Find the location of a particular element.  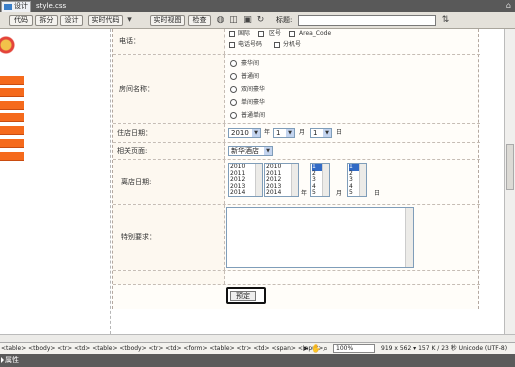

inspect-button: 检查 is located at coordinates (199, 20).